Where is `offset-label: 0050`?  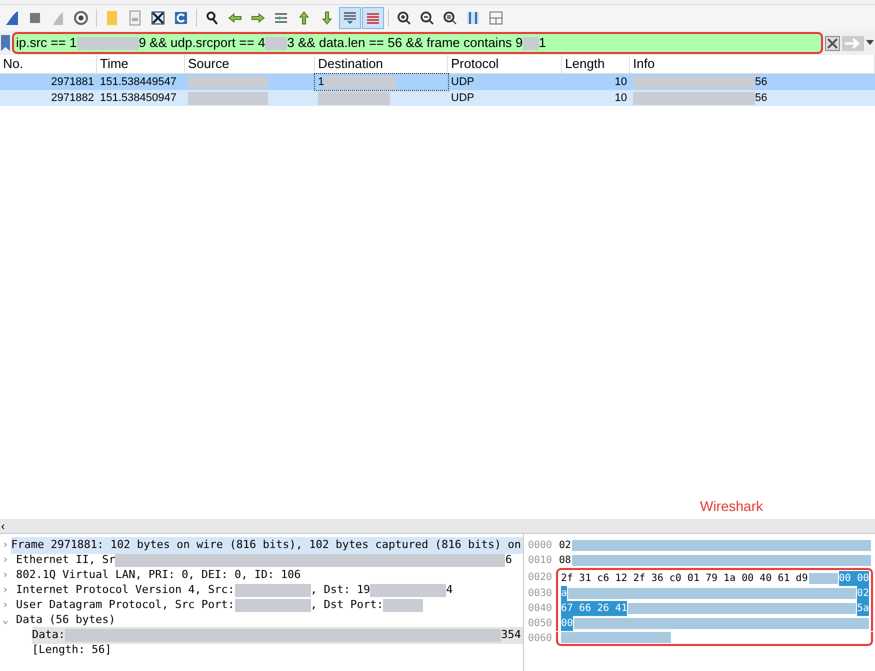 offset-label: 0050 is located at coordinates (540, 624).